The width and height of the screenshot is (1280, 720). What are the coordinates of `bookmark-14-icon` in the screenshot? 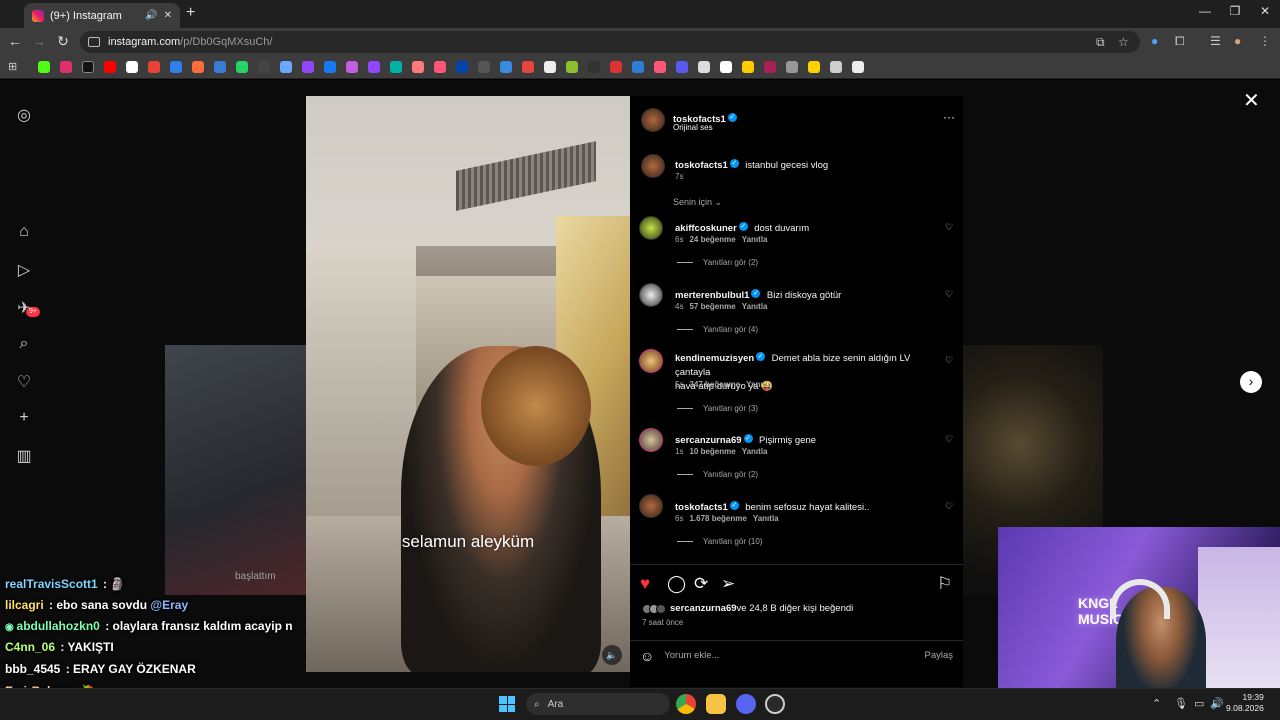 It's located at (506, 67).